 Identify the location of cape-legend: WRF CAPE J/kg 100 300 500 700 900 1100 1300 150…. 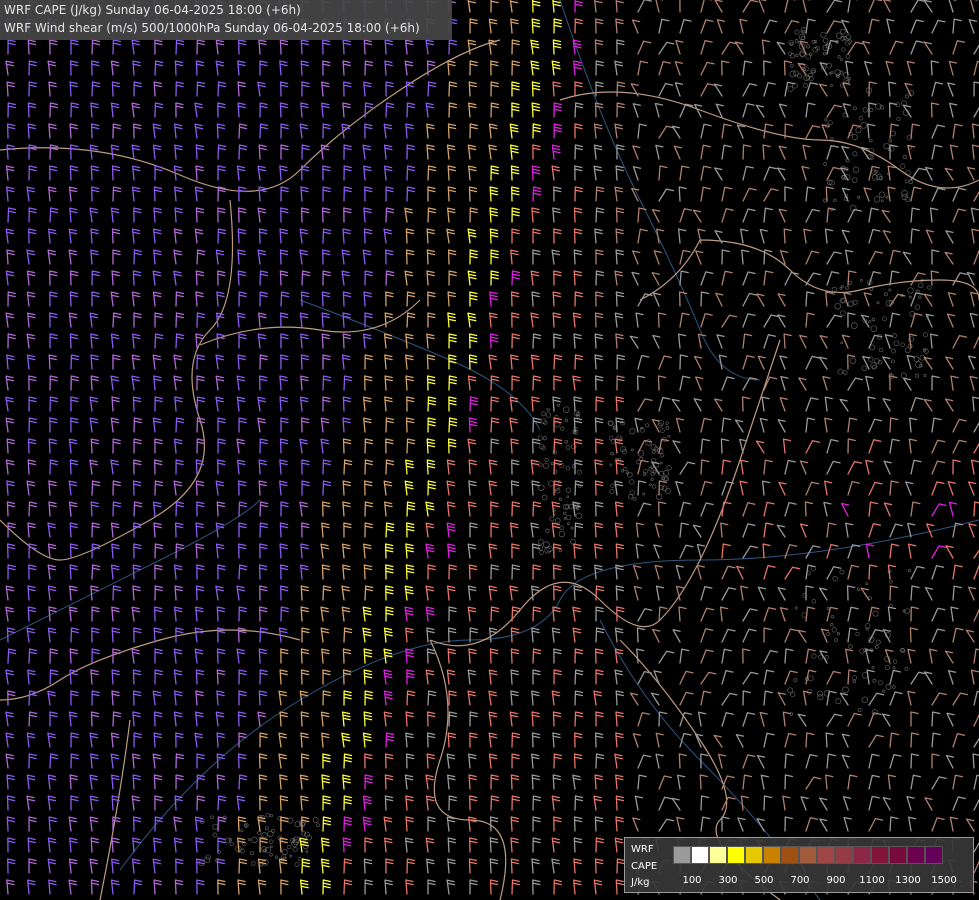
(799, 865).